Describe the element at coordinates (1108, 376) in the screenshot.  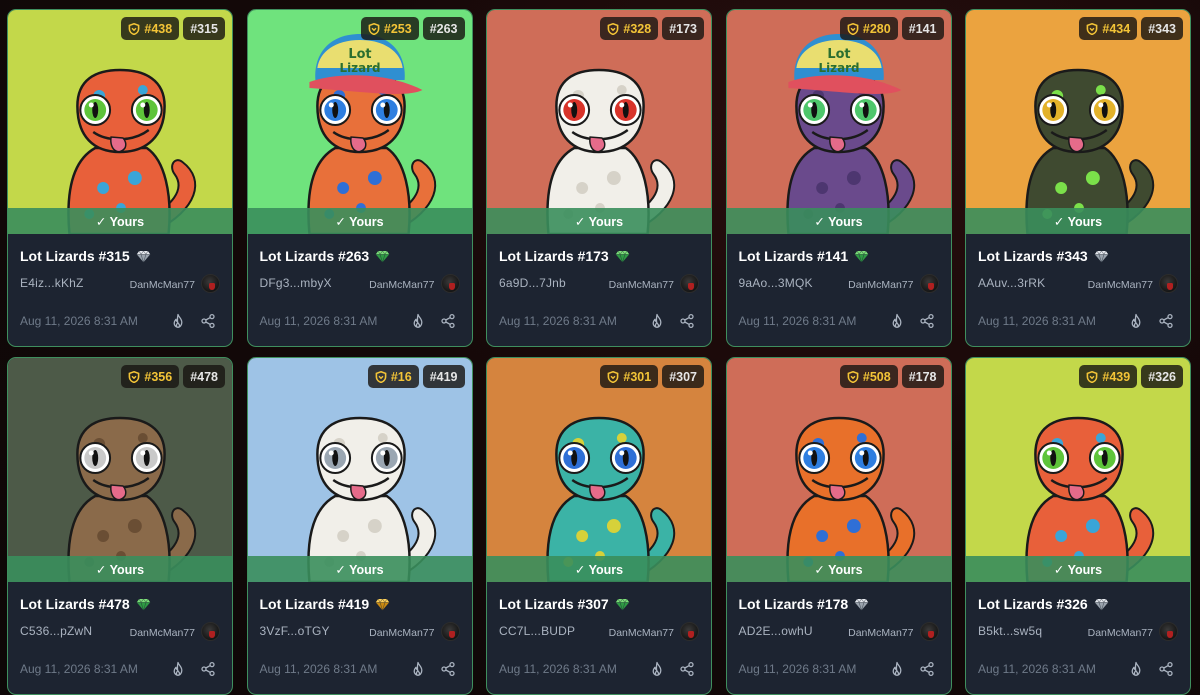
I see `rarity-rank-badge: #439` at that location.